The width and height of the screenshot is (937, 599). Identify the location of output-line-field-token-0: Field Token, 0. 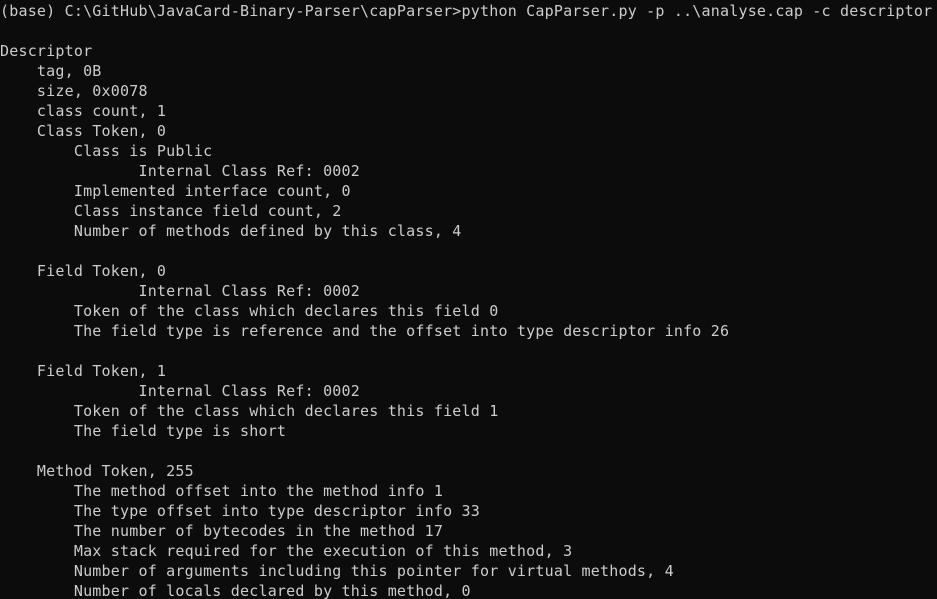
(83, 271).